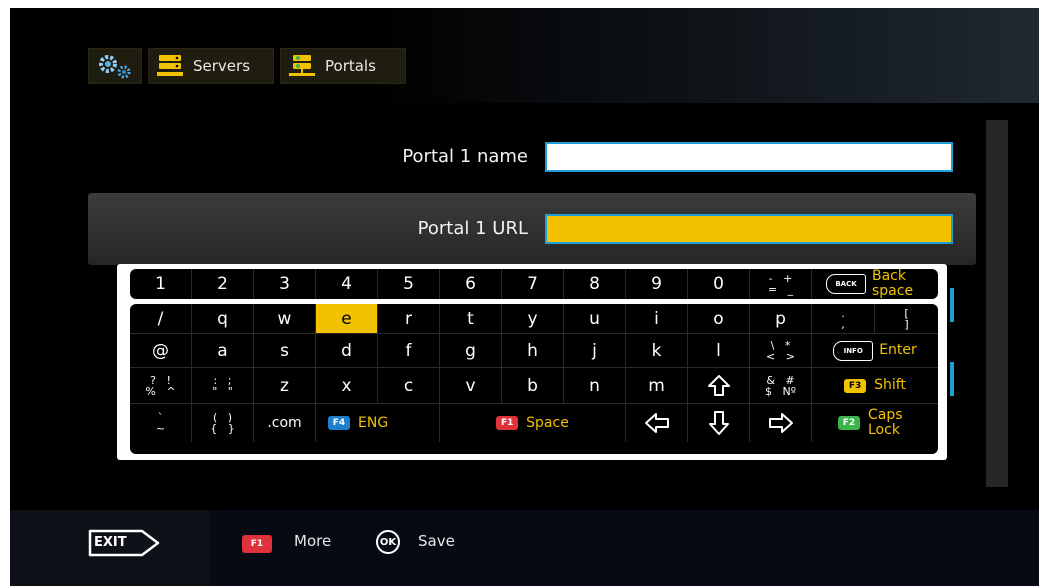 This screenshot has width=1039, height=586. I want to click on sym-close-bracket: ], so click(906, 324).